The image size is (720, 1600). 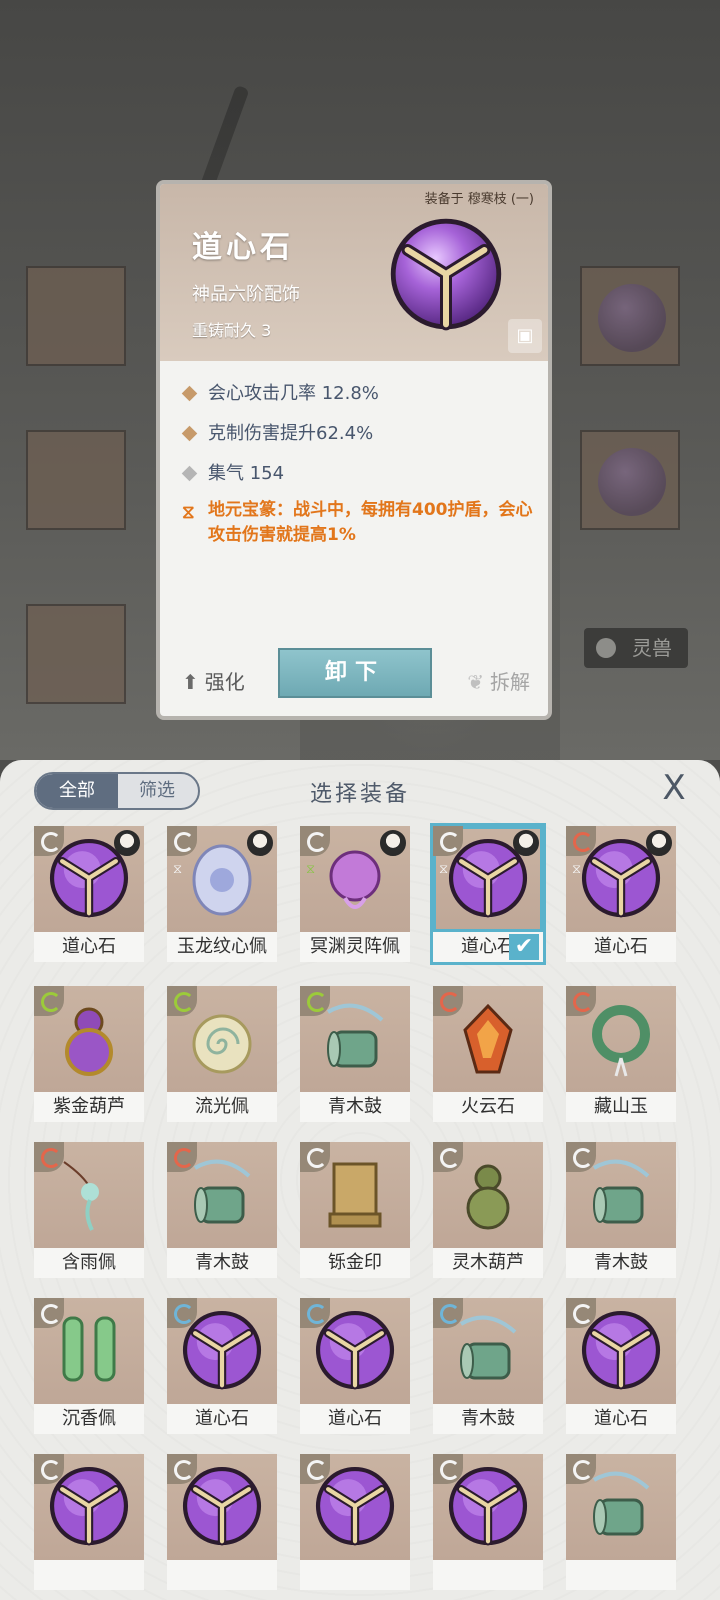 What do you see at coordinates (621, 894) in the screenshot?
I see `equipment-tile: ⧖ 道心石` at bounding box center [621, 894].